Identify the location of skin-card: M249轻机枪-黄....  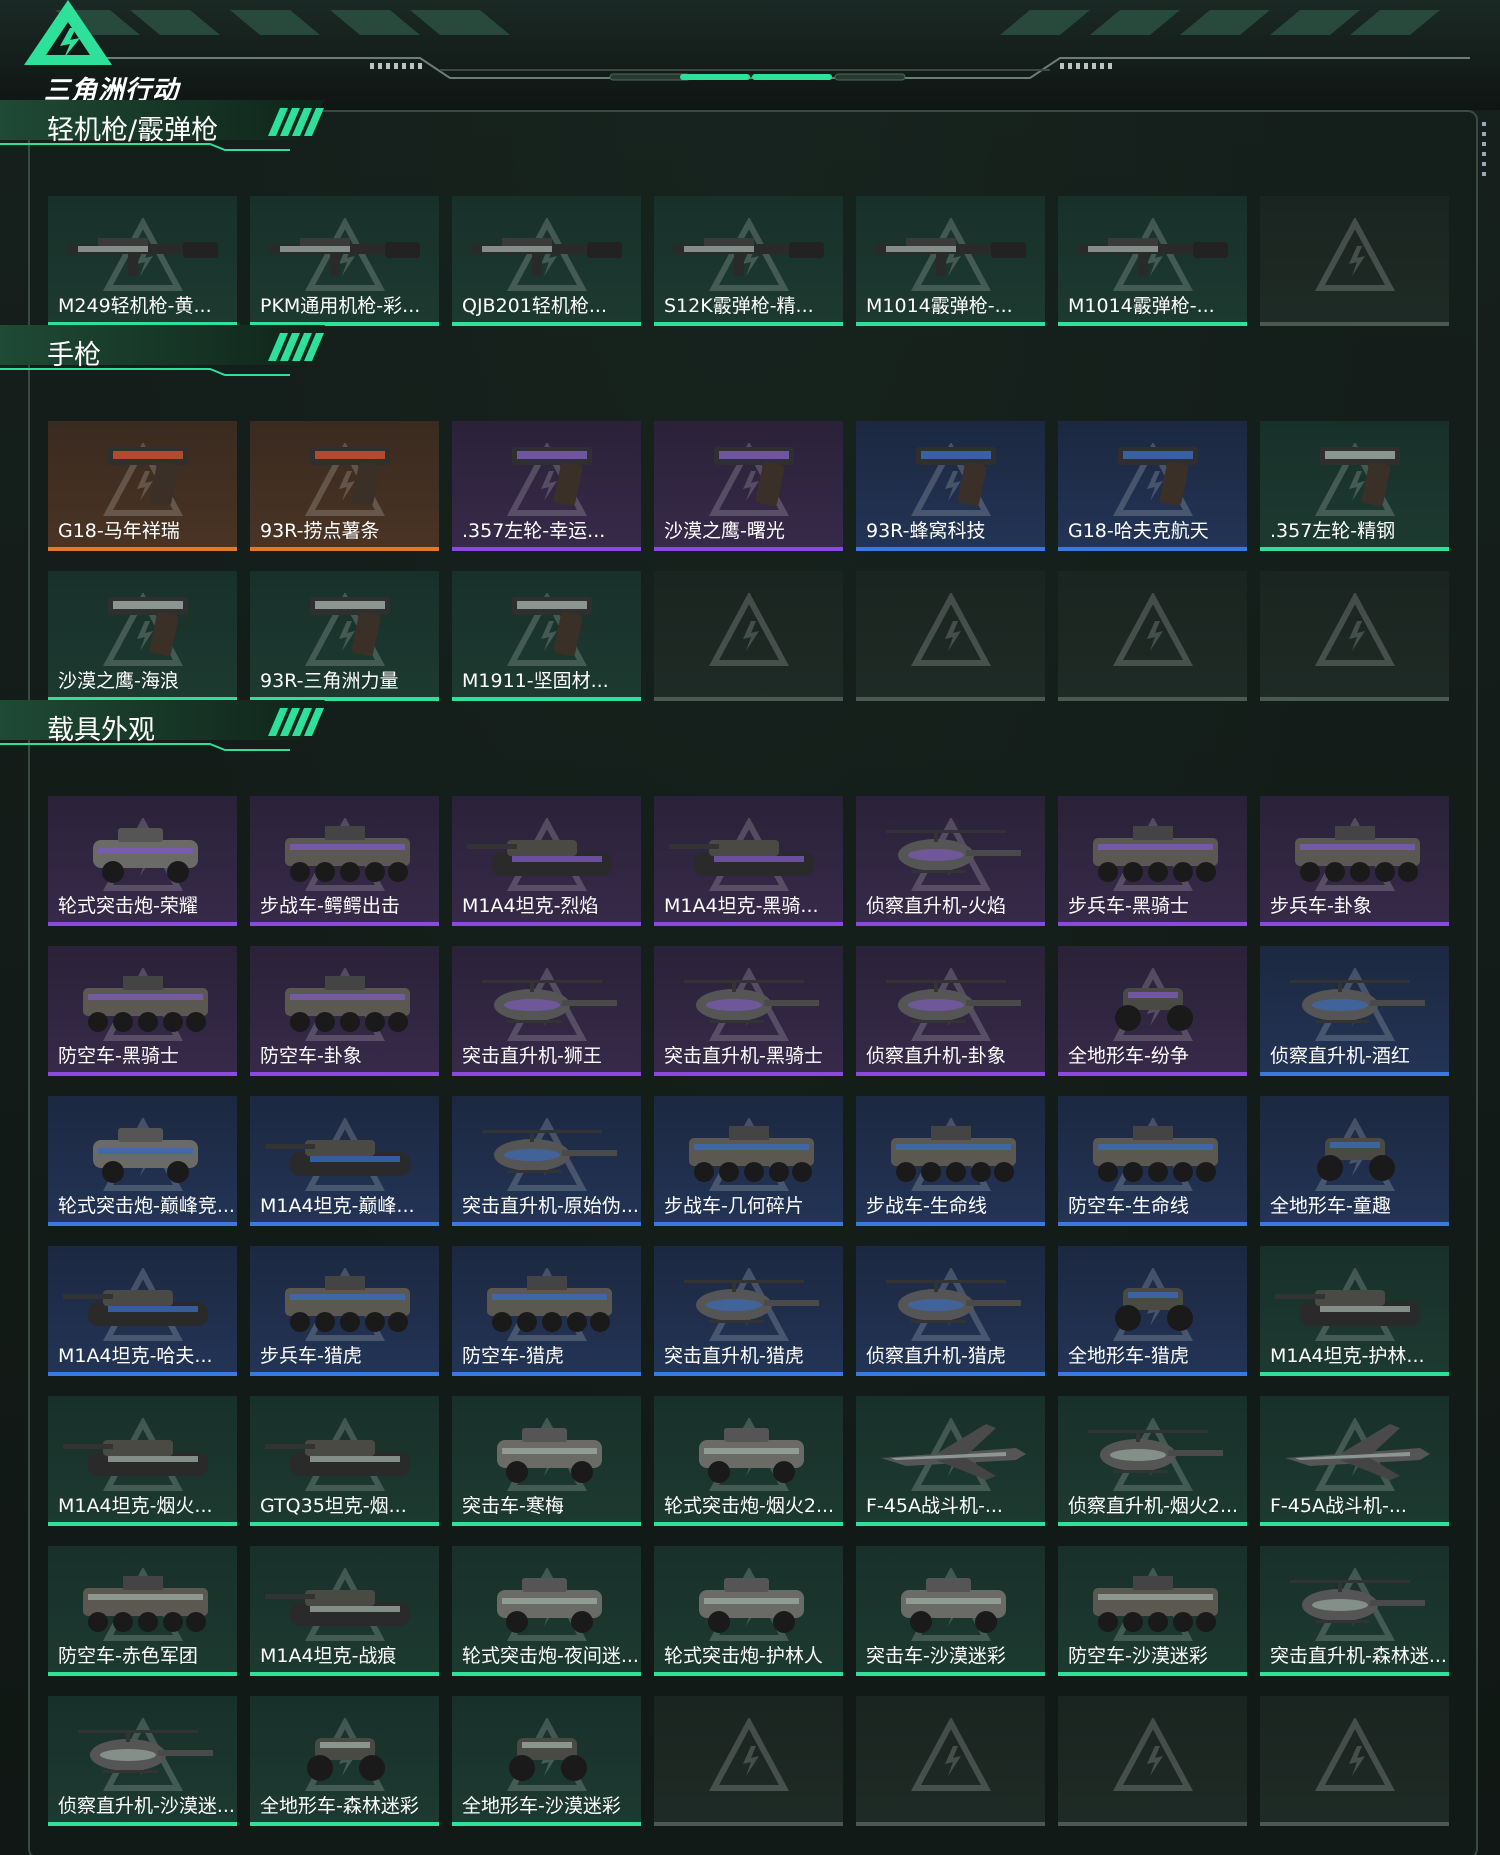
(142, 261).